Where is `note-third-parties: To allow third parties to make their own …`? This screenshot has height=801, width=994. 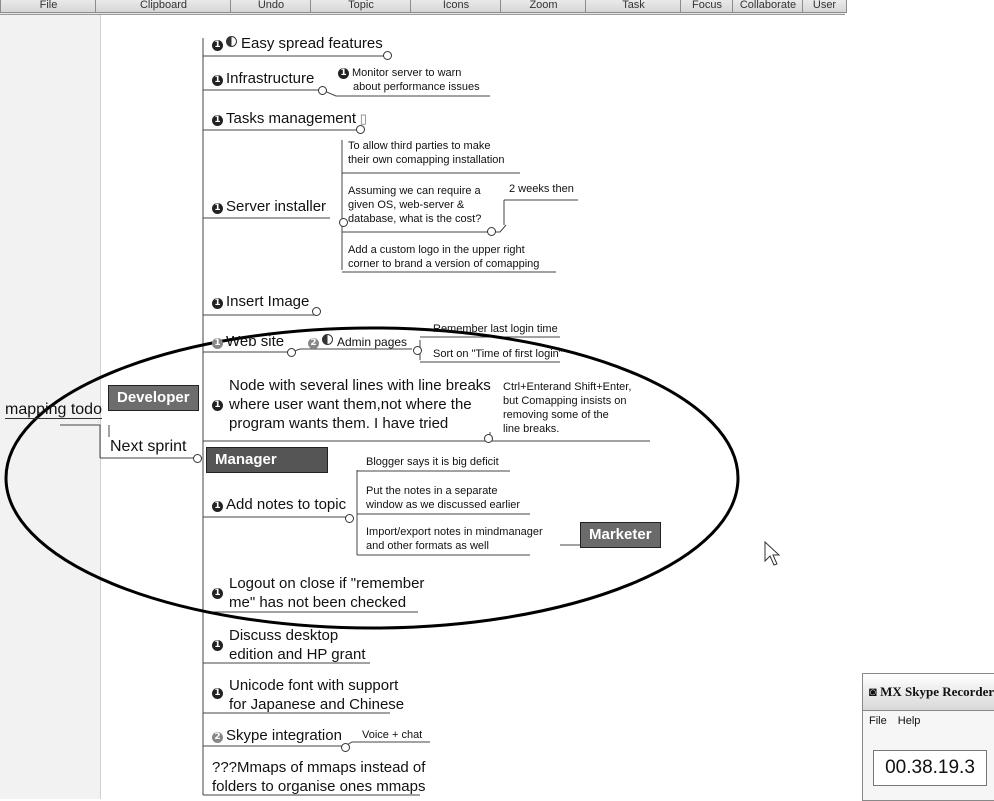
note-third-parties: To allow third parties to make their own … is located at coordinates (426, 153).